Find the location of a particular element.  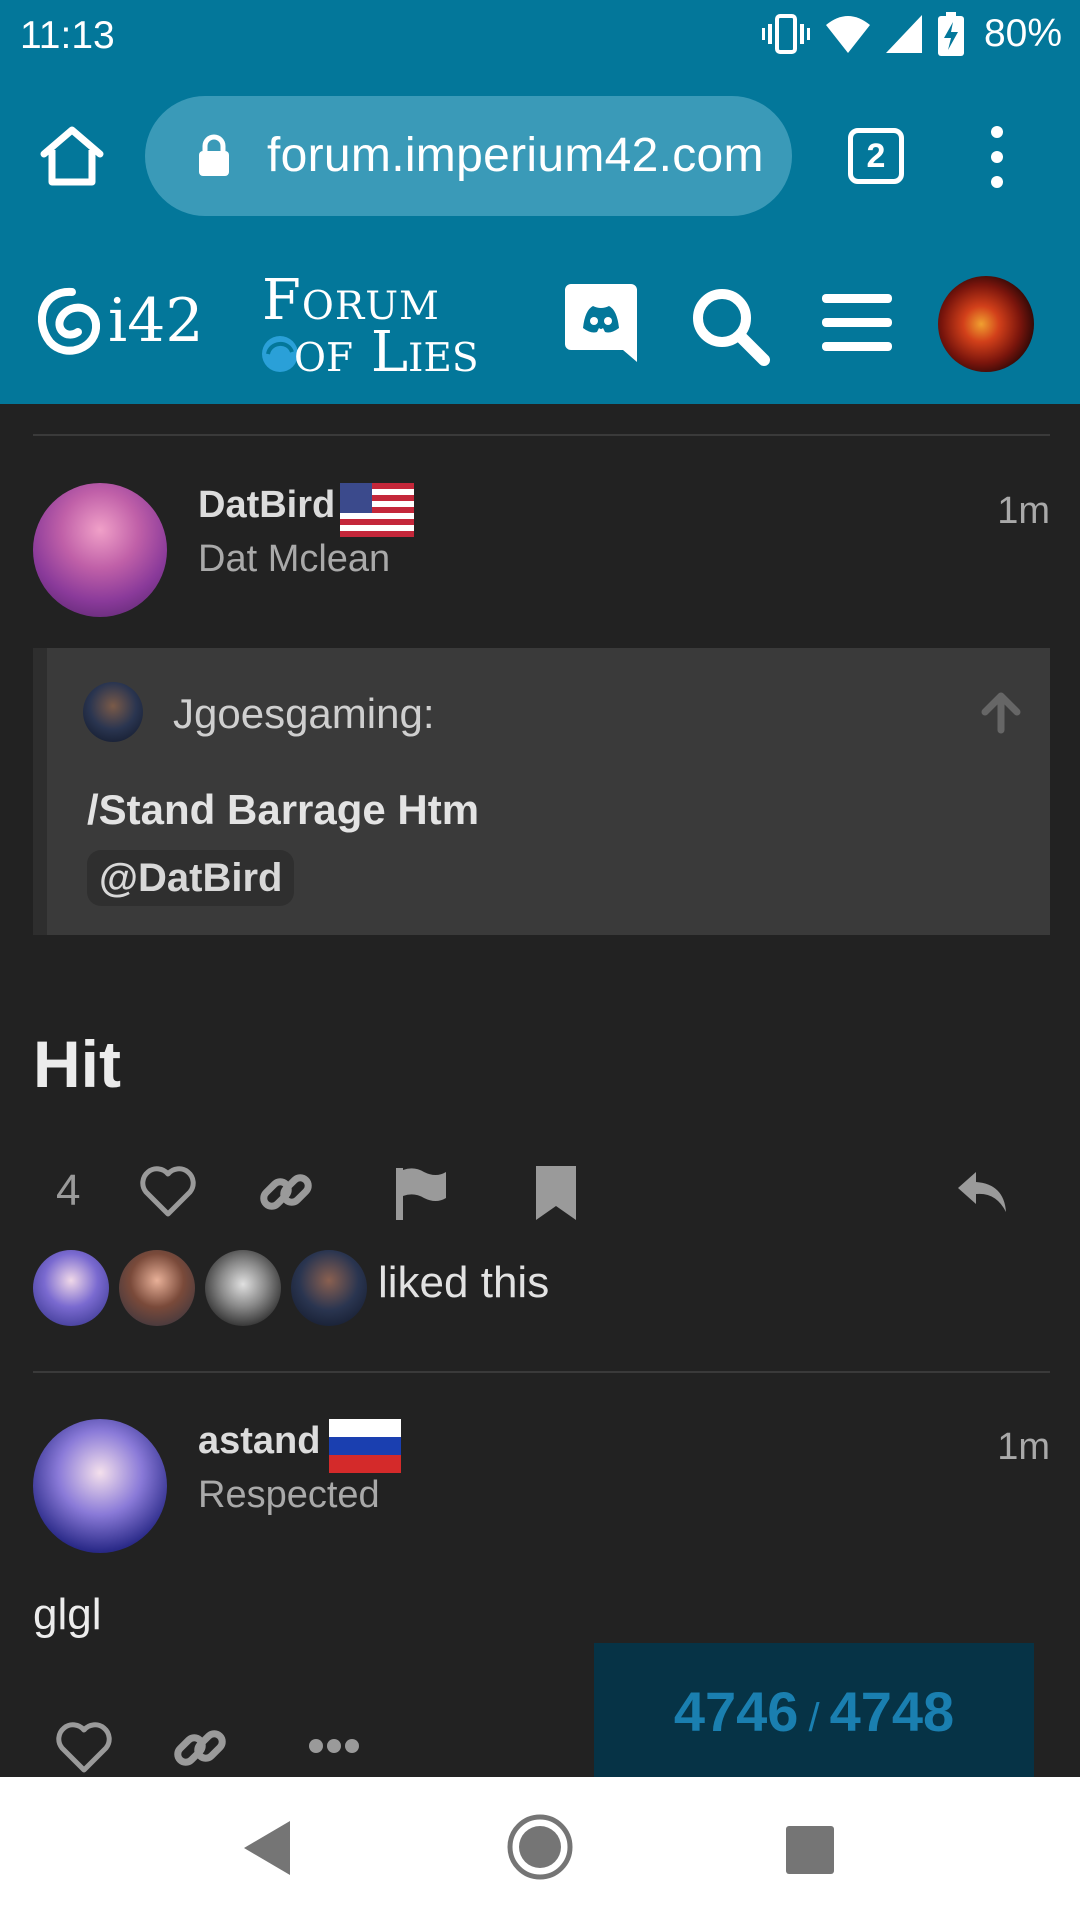

recent-apps-icon is located at coordinates (810, 1850).